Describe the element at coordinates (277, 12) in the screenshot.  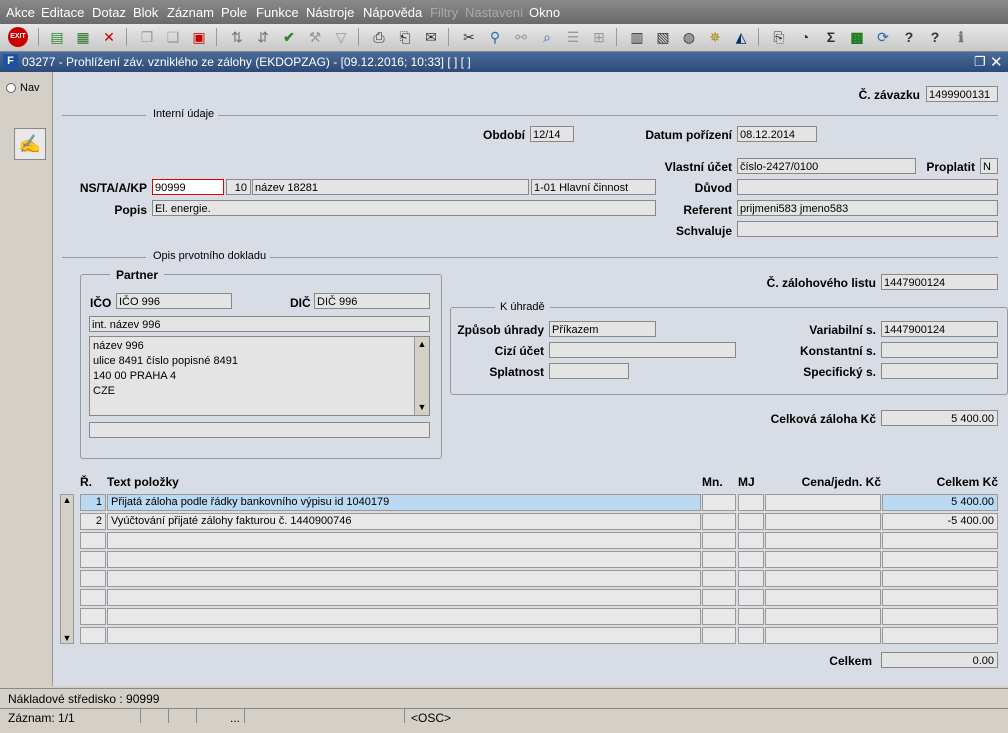
I see `menu-funkce: Funkce` at that location.